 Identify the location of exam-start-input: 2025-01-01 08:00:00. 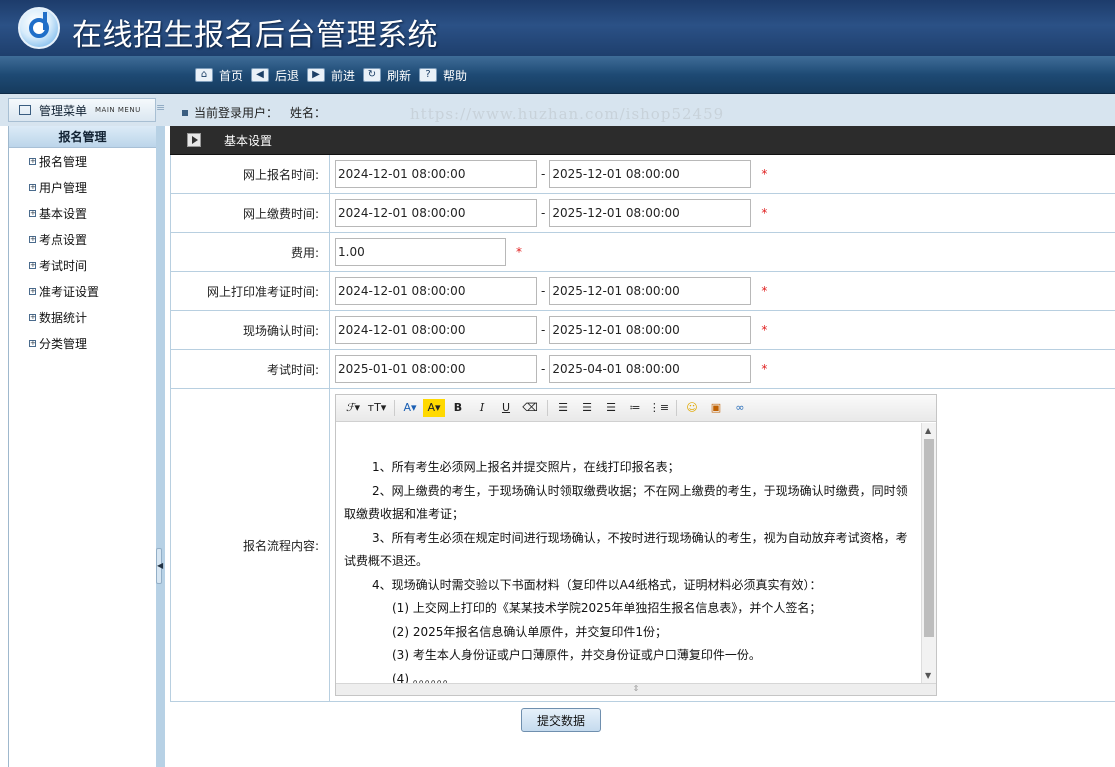
(436, 369).